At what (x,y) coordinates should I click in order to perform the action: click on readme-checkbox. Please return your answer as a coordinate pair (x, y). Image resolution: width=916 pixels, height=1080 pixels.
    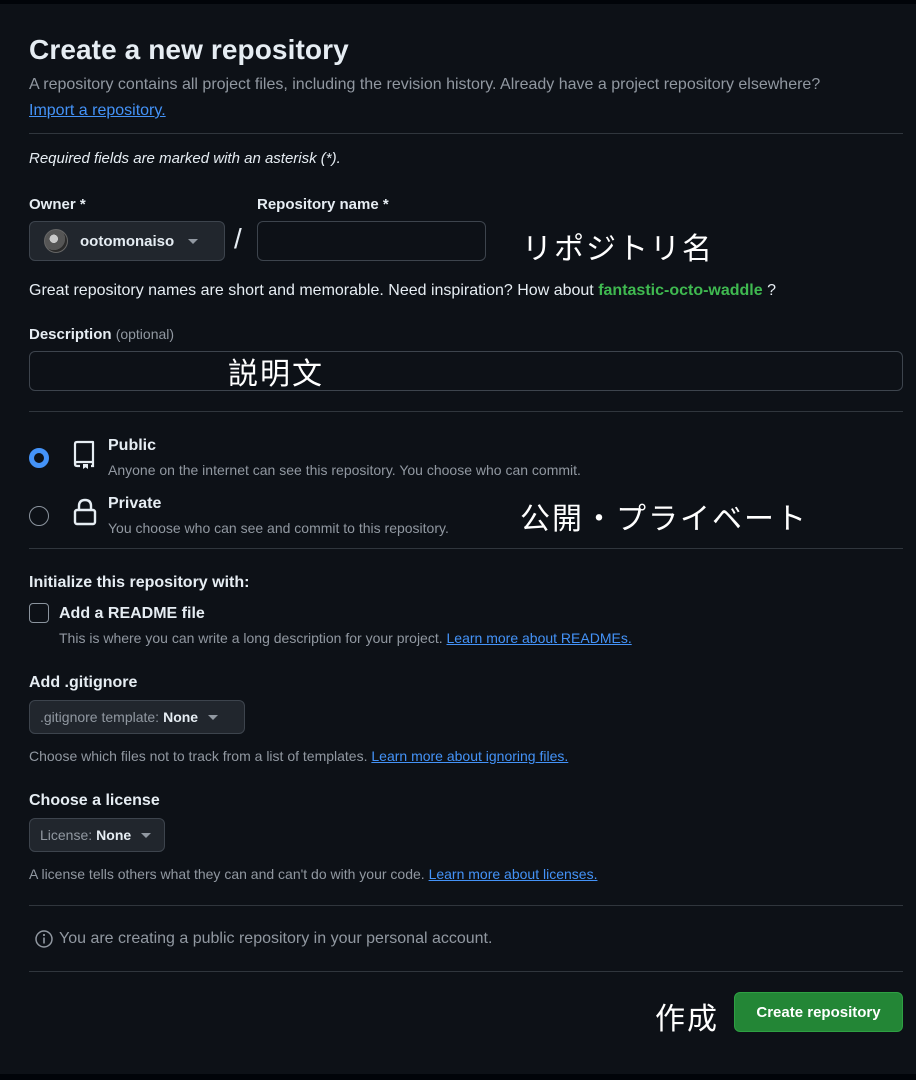
    Looking at the image, I should click on (39, 613).